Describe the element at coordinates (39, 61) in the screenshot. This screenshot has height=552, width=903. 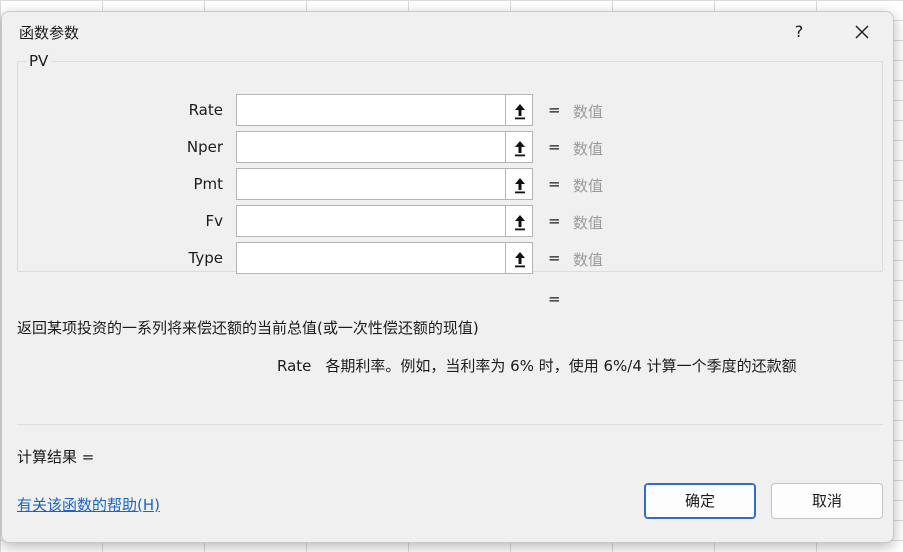
I see `function-name: PV` at that location.